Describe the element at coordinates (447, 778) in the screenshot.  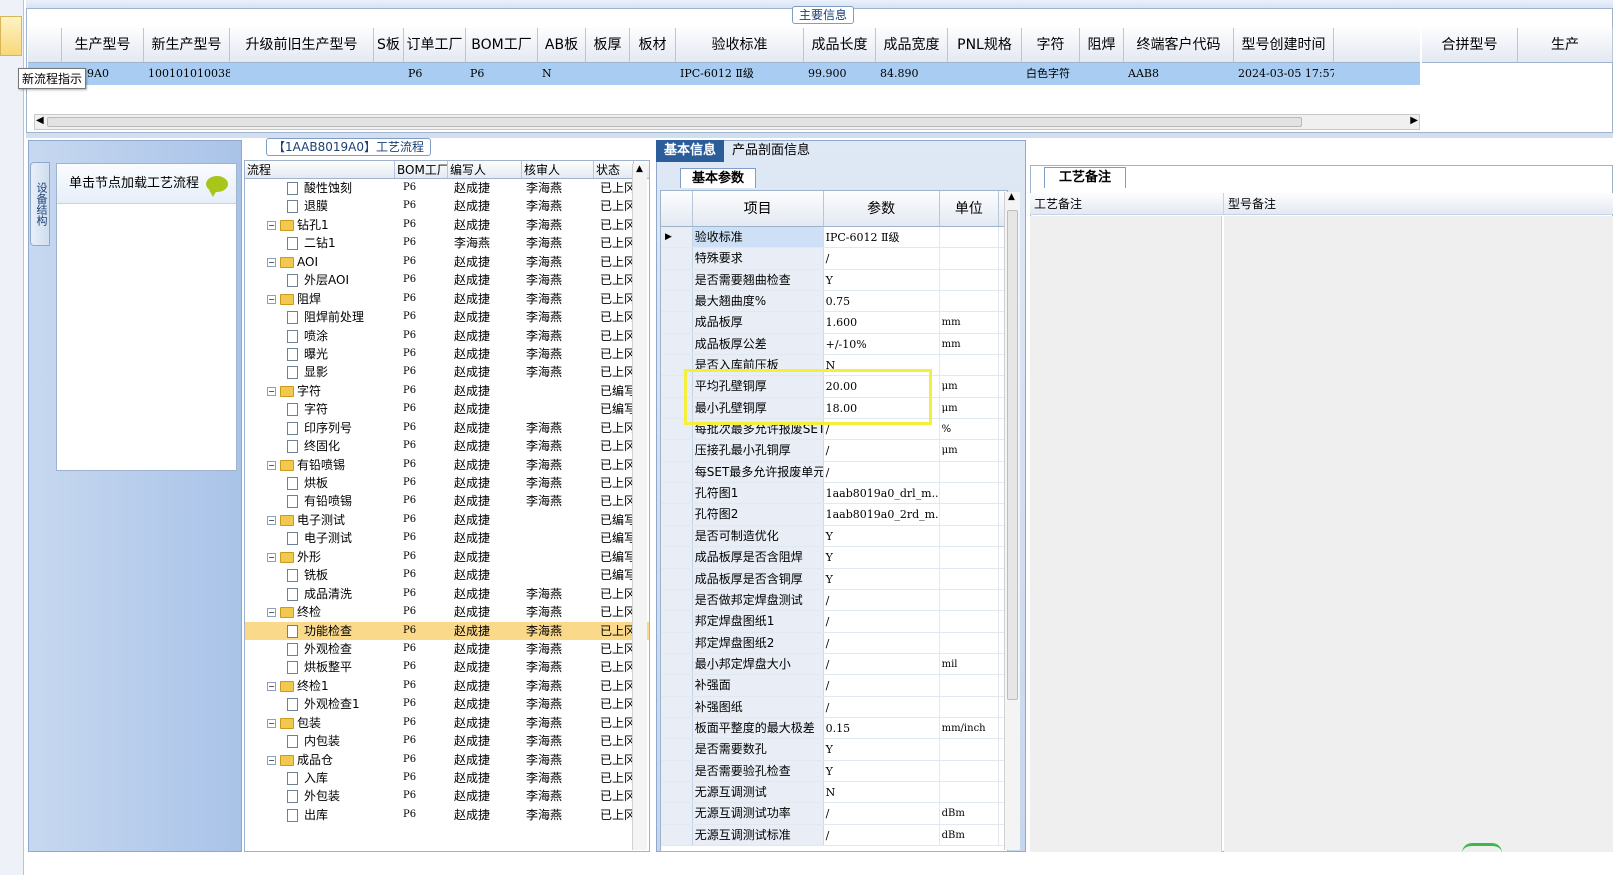
I see `tree-row: 入库 P6 赵成捷 李海燕 已上冈` at that location.